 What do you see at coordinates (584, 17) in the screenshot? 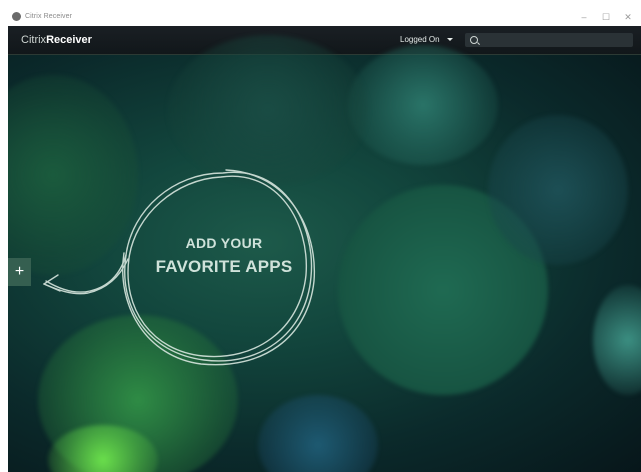
I see `minimize-button: –` at bounding box center [584, 17].